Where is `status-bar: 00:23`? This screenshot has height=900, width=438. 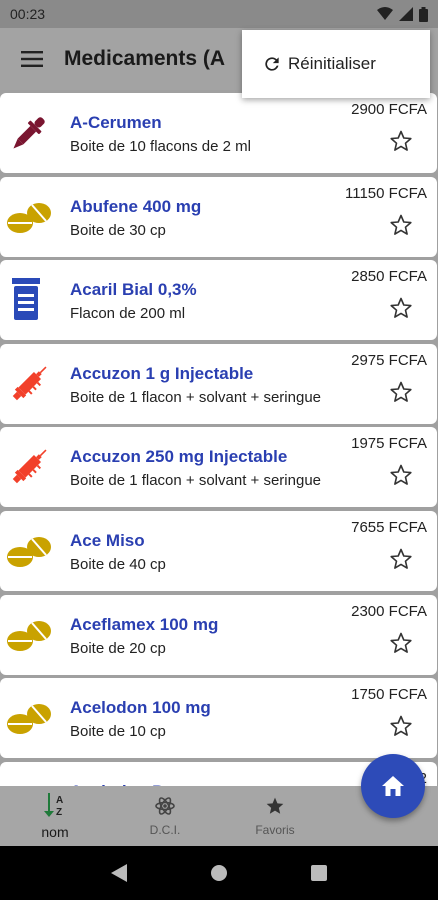
status-bar: 00:23 is located at coordinates (219, 14).